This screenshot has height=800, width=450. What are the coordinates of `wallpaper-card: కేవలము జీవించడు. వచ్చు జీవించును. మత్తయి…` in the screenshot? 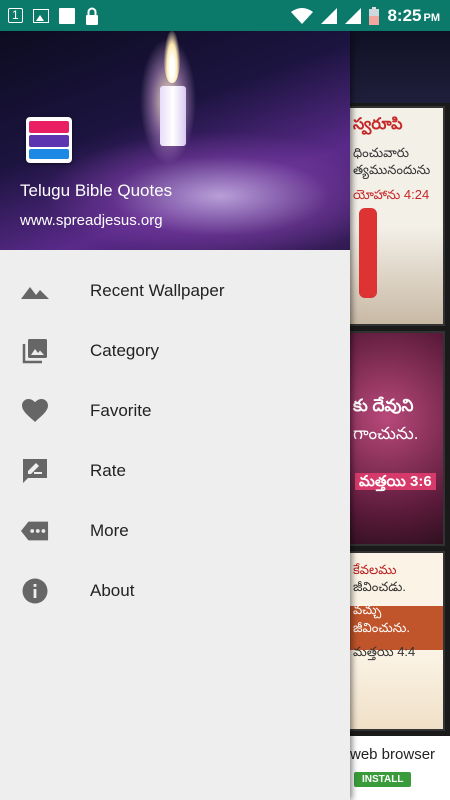 It's located at (396, 641).